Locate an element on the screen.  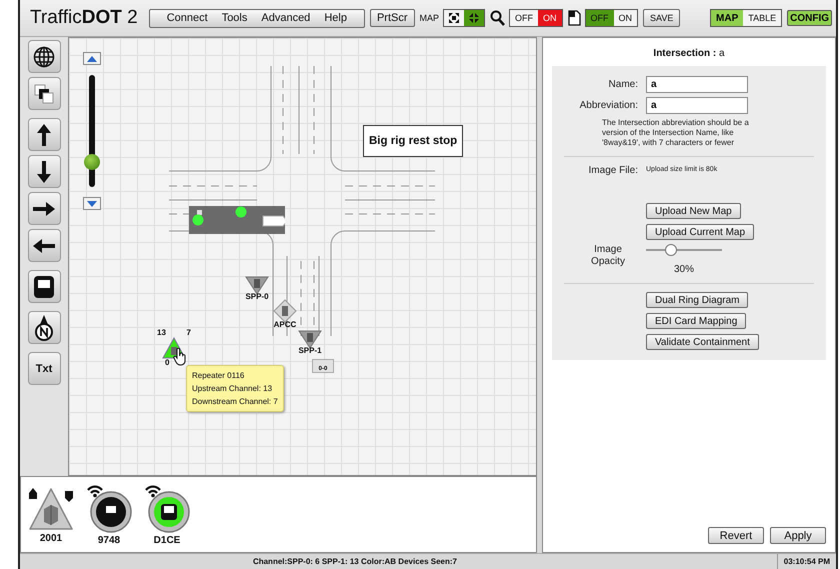
text-tool-button: Txt is located at coordinates (44, 368).